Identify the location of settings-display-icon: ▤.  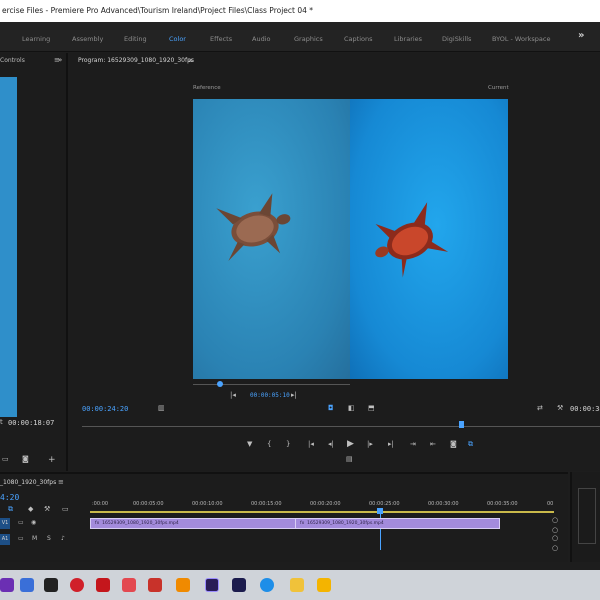
(349, 459).